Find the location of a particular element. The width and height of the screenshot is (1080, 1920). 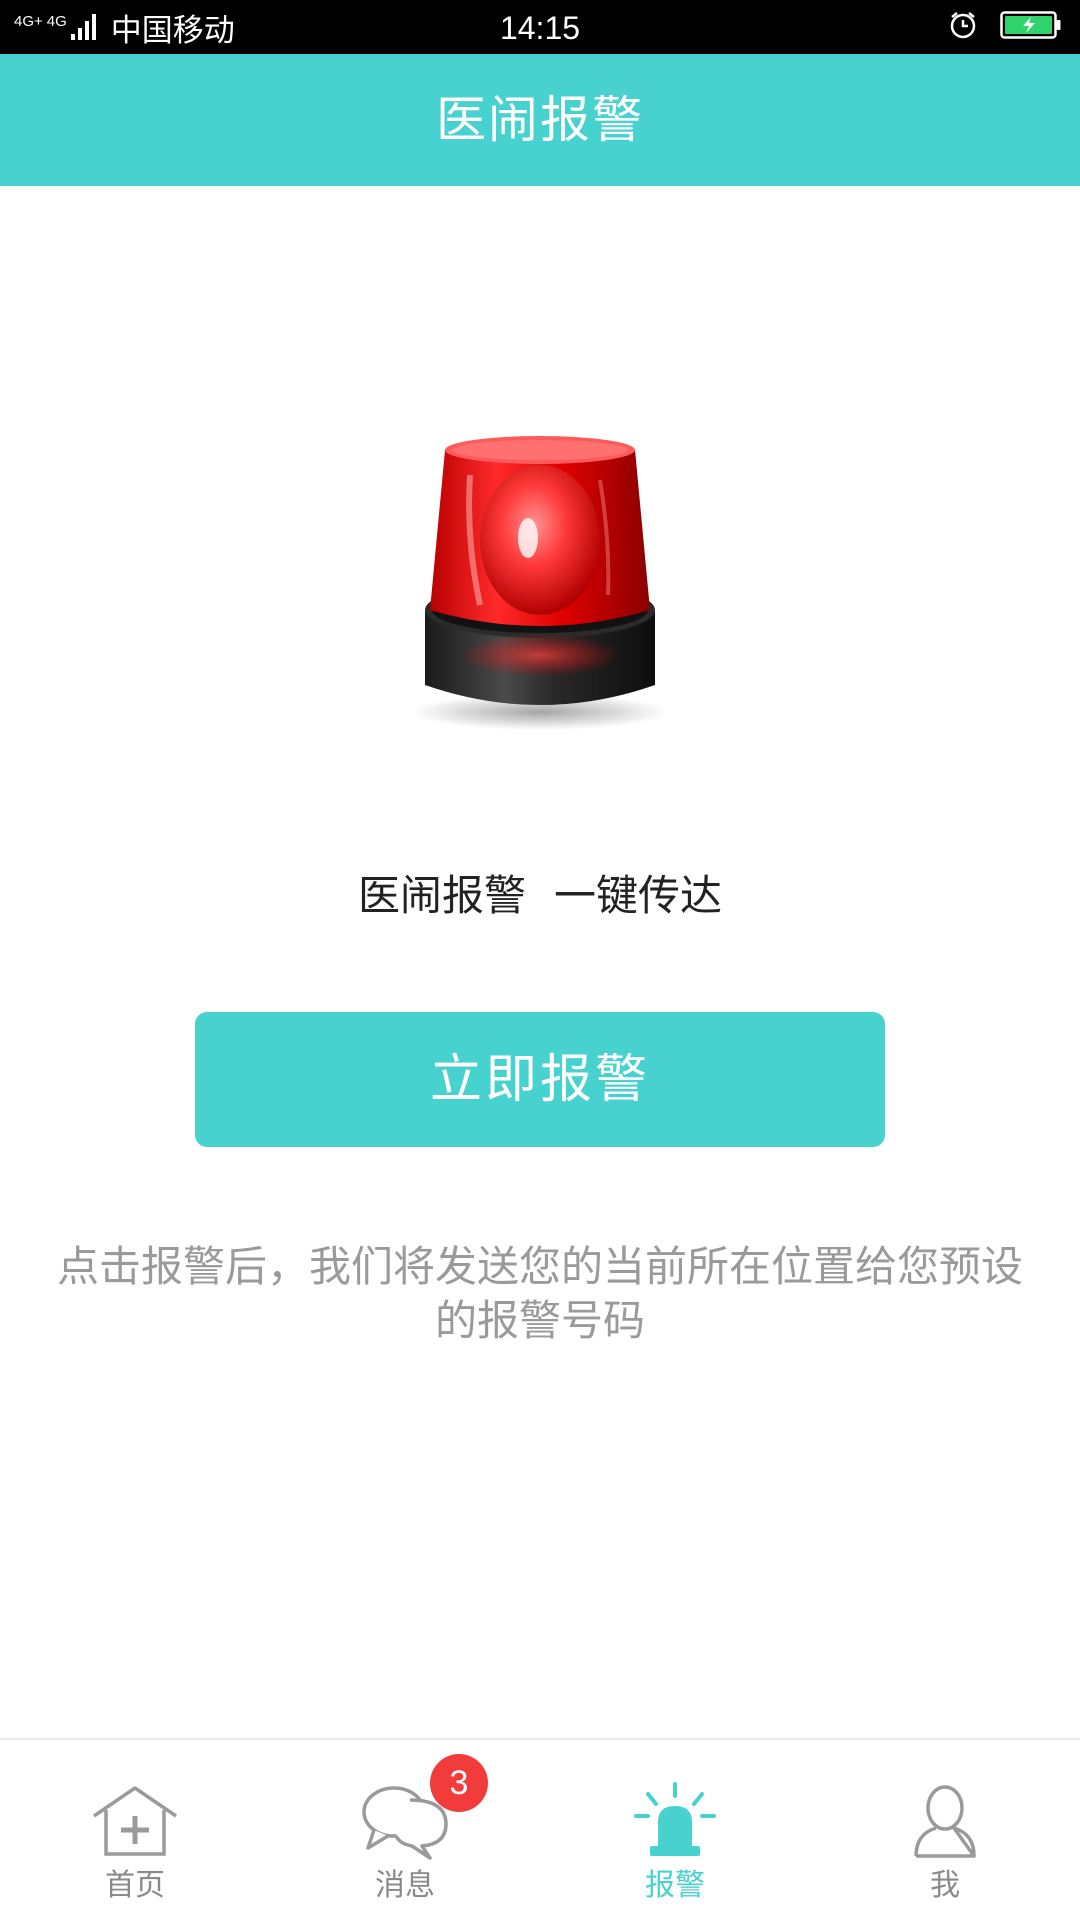

bottom-nav: 首页 3 消息 报警 我 is located at coordinates (540, 1829).